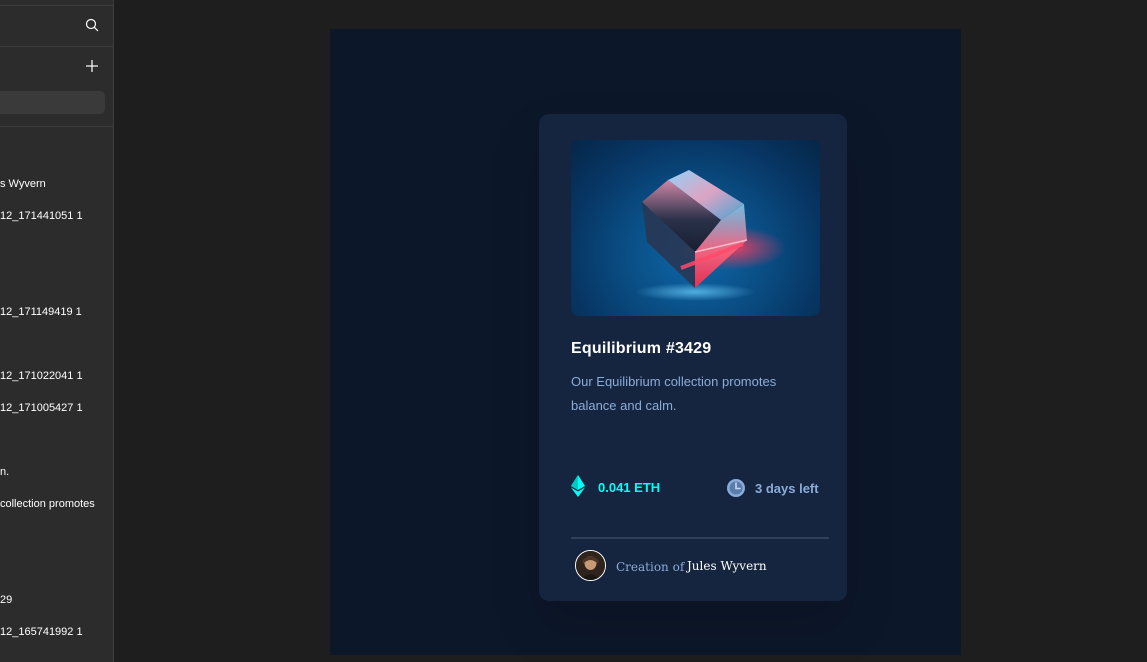 This screenshot has width=1147, height=662. I want to click on price-value: 0.041 ETH, so click(629, 487).